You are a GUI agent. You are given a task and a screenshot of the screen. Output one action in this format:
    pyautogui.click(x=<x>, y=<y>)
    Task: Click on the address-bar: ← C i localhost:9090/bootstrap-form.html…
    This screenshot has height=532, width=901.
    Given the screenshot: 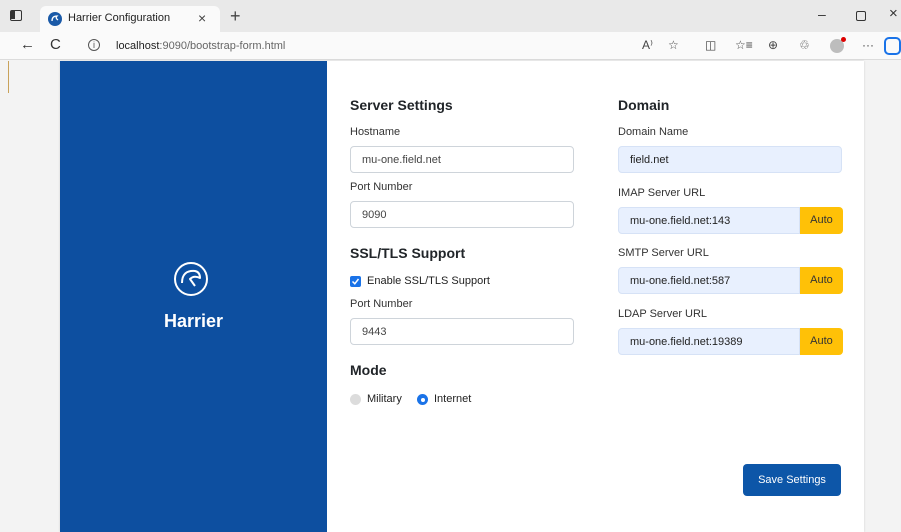 What is the action you would take?
    pyautogui.click(x=450, y=46)
    